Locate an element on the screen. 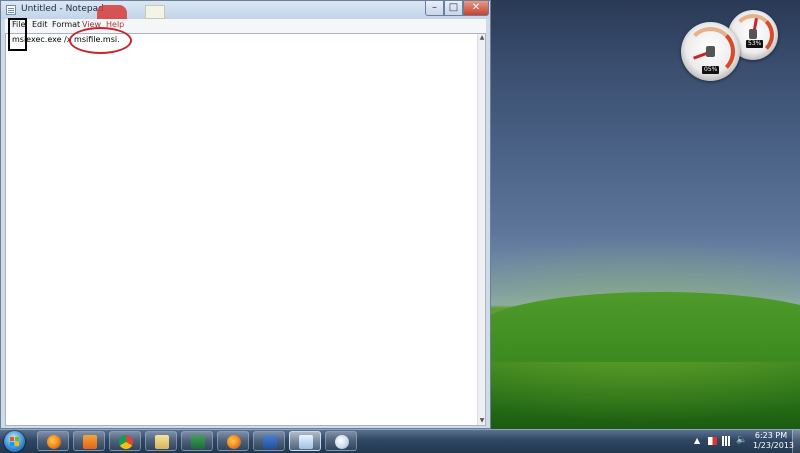  show-hidden-icons-chevron-icon: ▲ is located at coordinates (697, 440).